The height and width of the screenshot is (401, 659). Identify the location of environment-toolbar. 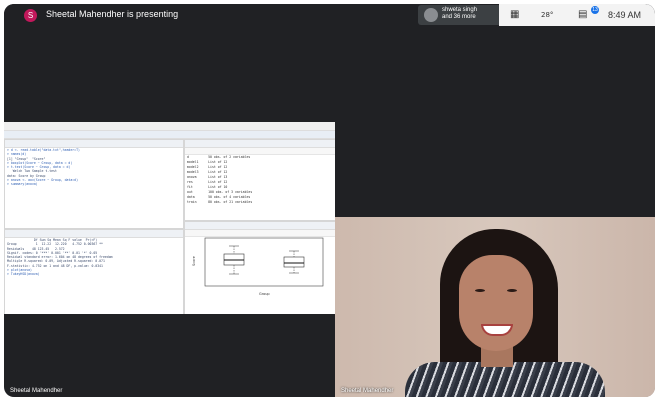
(260, 151).